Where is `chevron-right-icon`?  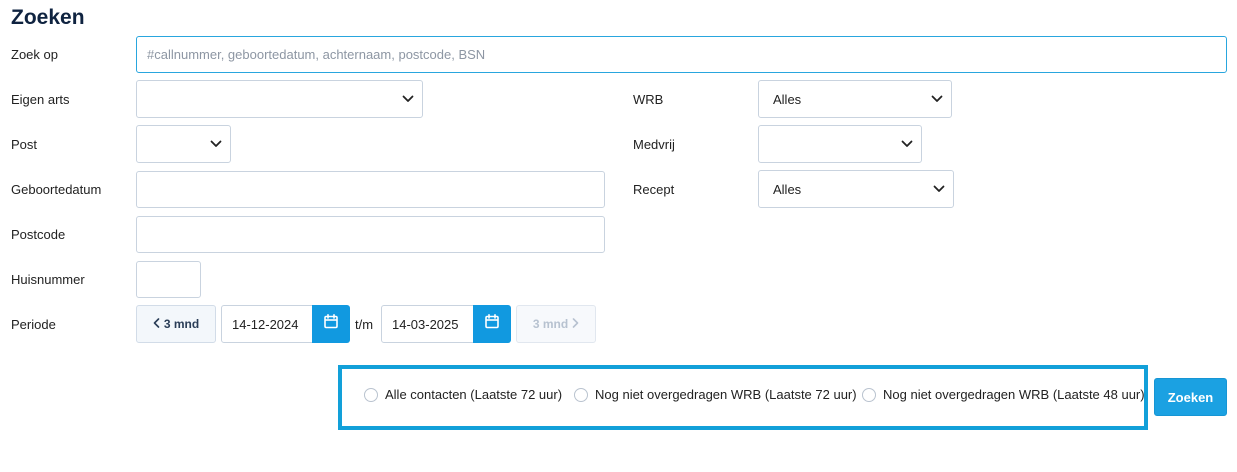 chevron-right-icon is located at coordinates (575, 324).